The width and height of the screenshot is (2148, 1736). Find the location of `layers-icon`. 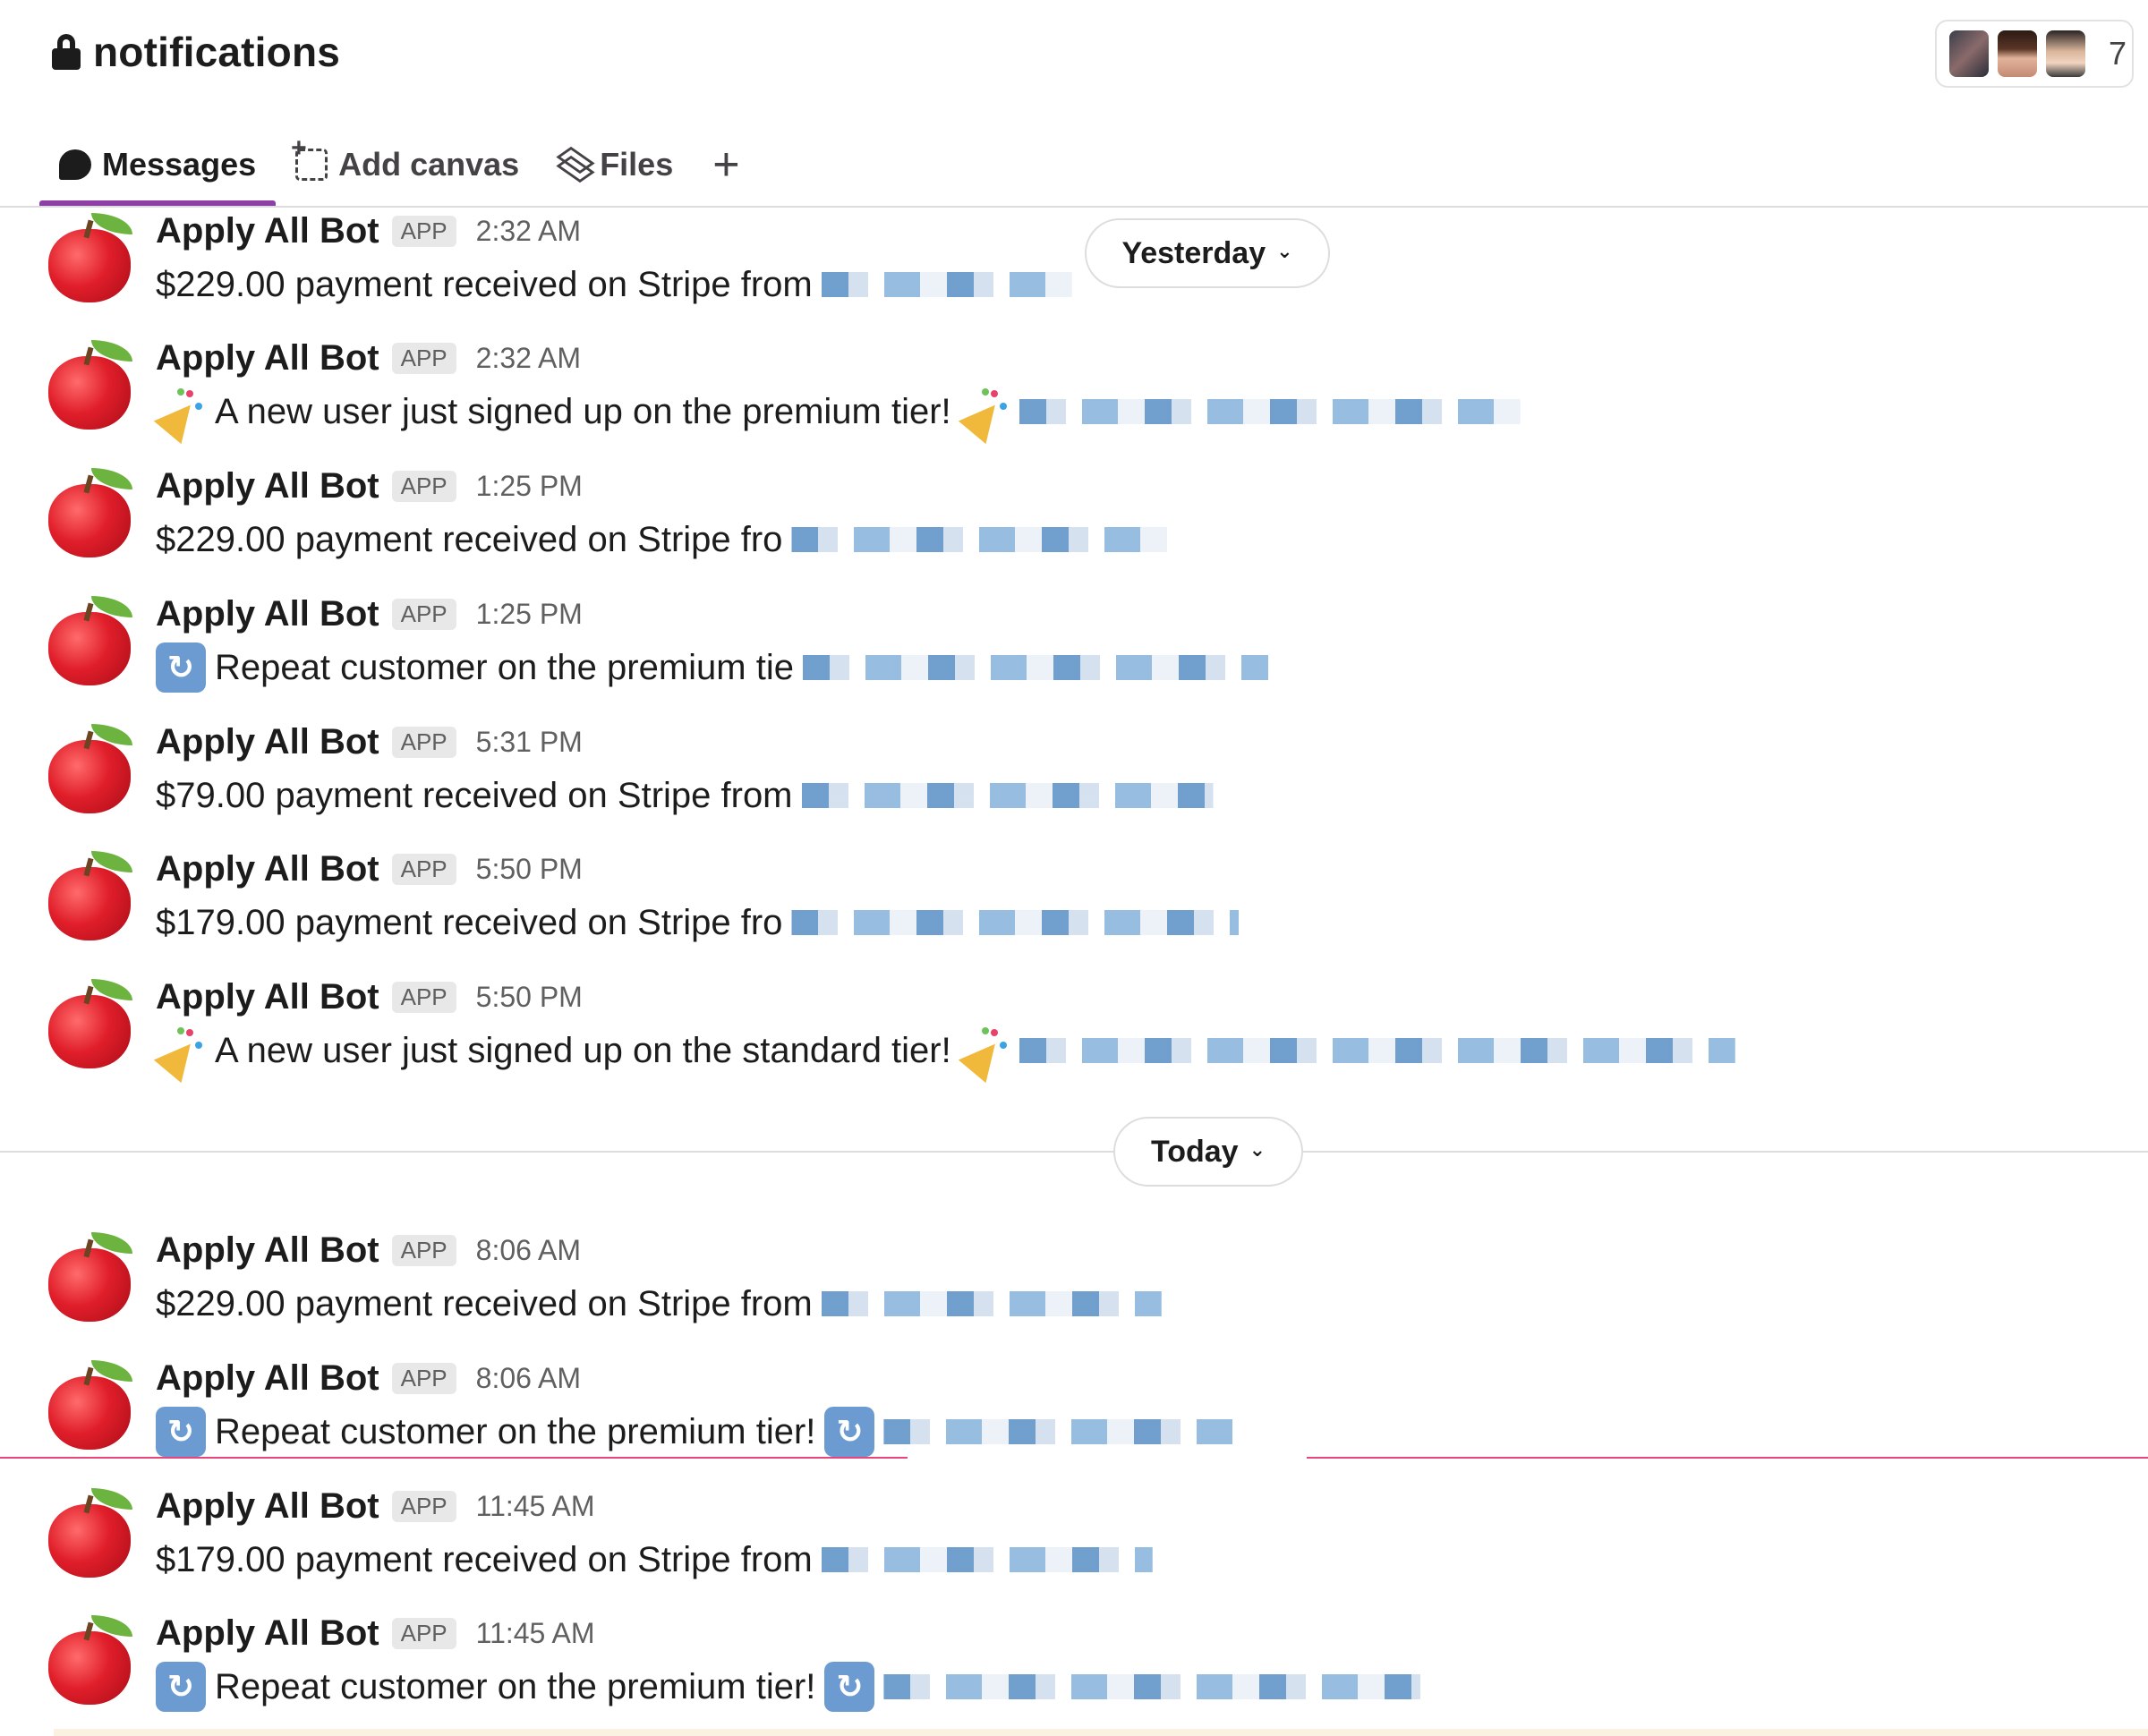

layers-icon is located at coordinates (575, 165).